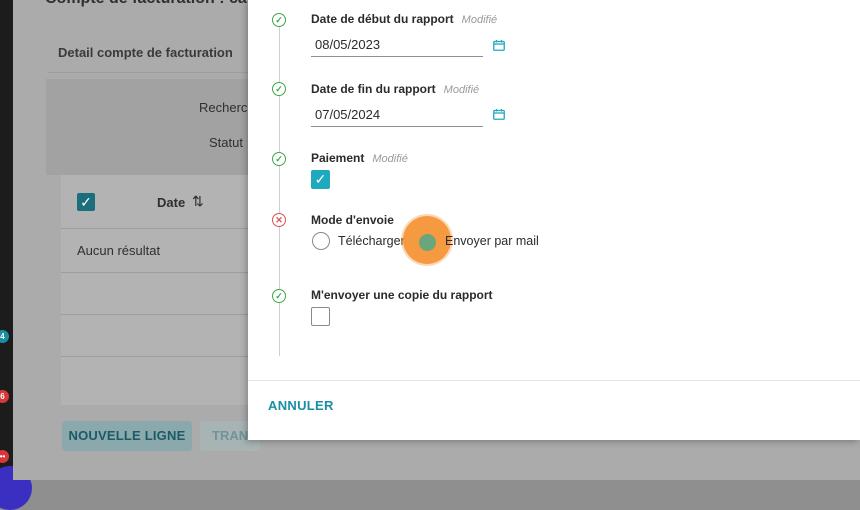  What do you see at coordinates (321, 241) in the screenshot?
I see `download-radio` at bounding box center [321, 241].